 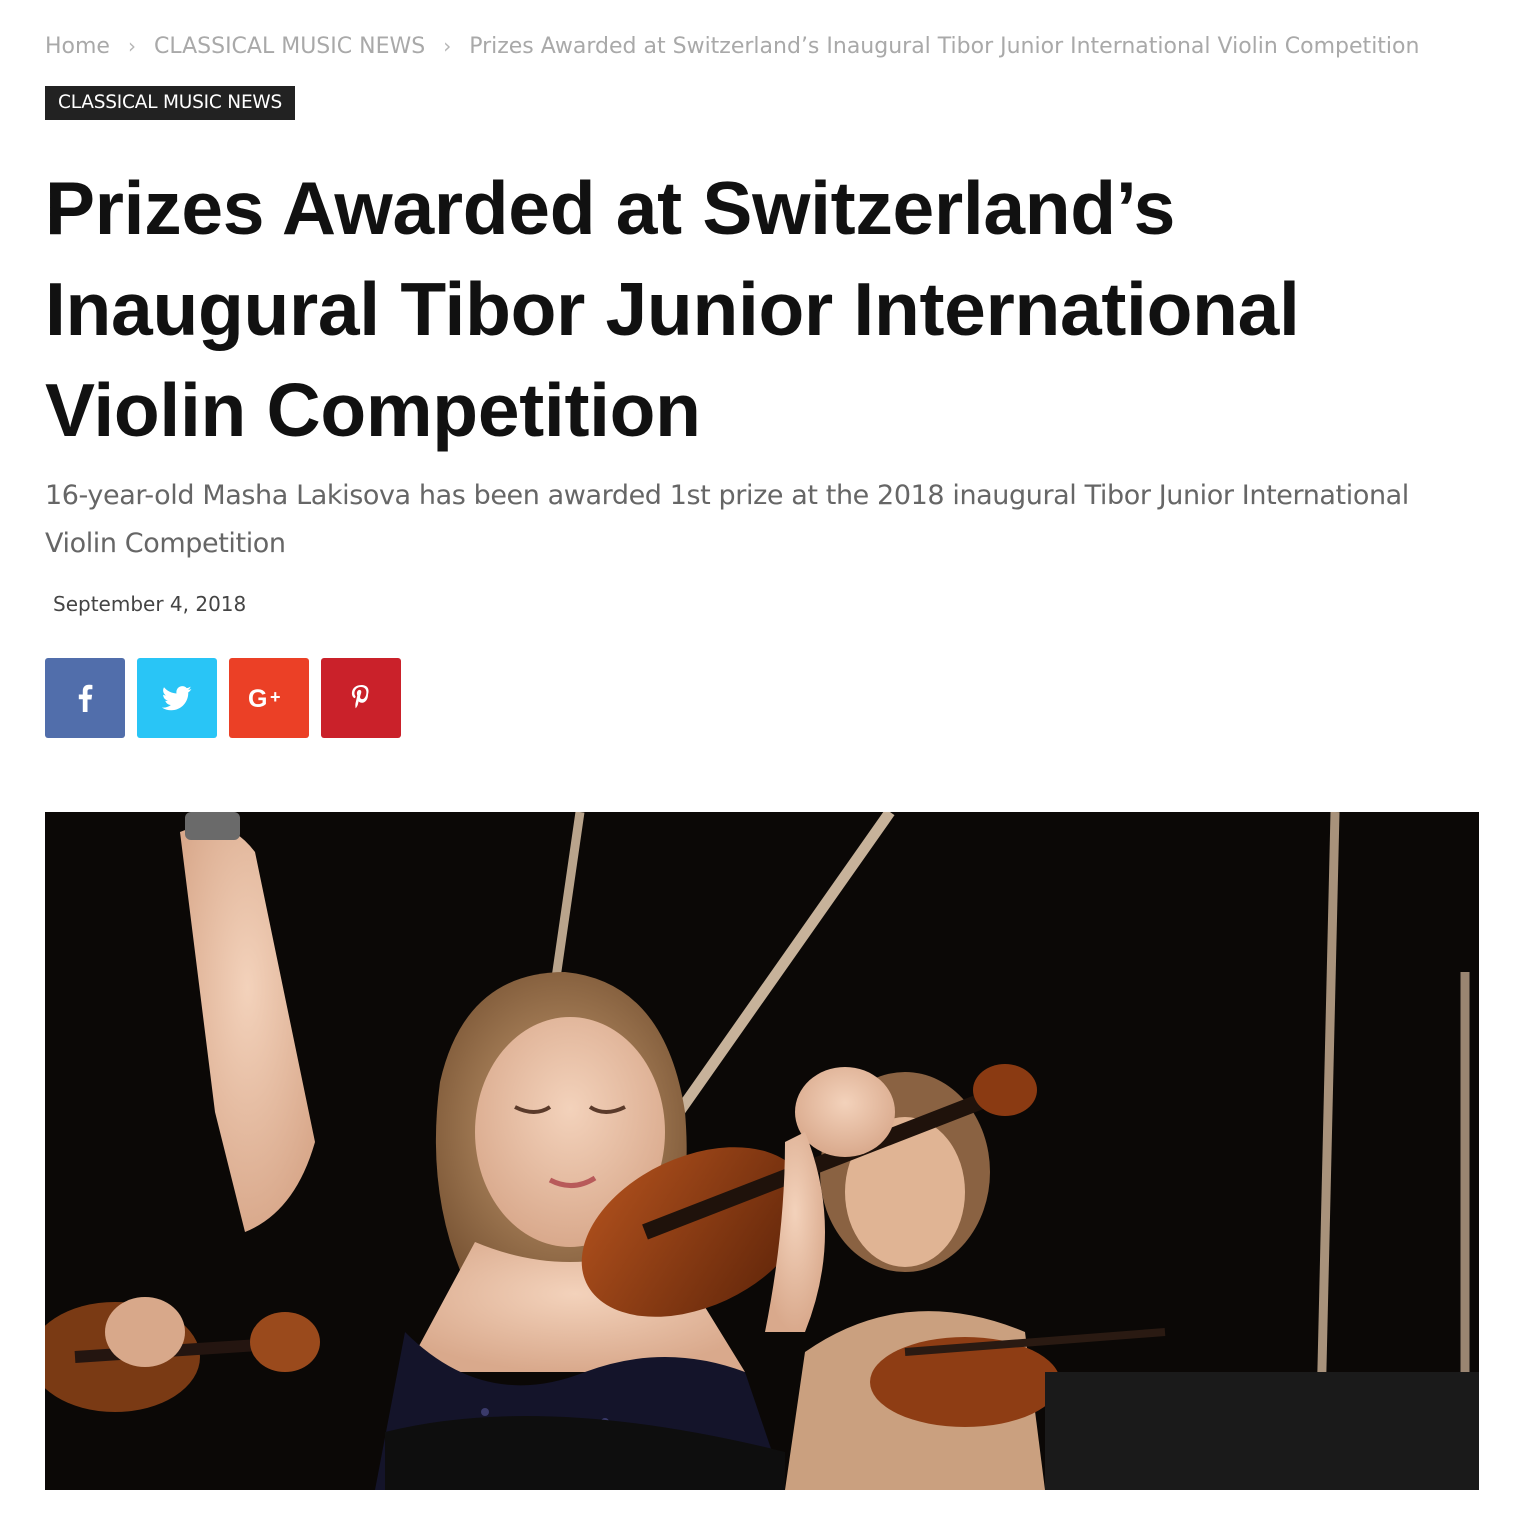 I want to click on category-tag: CLASSICAL MUSIC NEWS, so click(x=170, y=103).